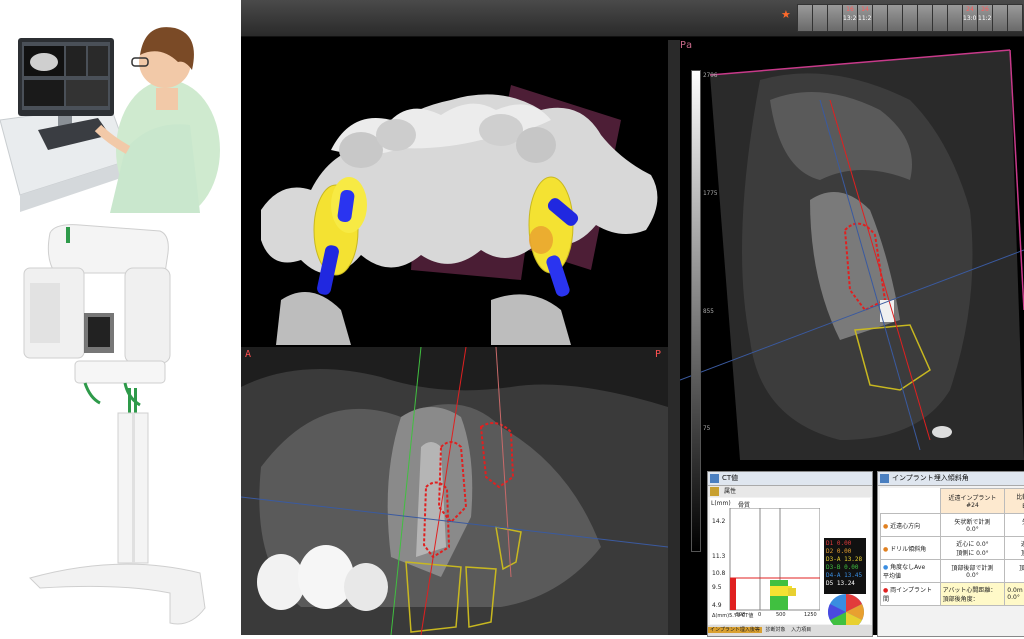 The image size is (1024, 639). I want to click on ct-value-dialog: CT値 属性 L(mm) 骨質 14.2 11.3 10.8 9.5, so click(790, 554).